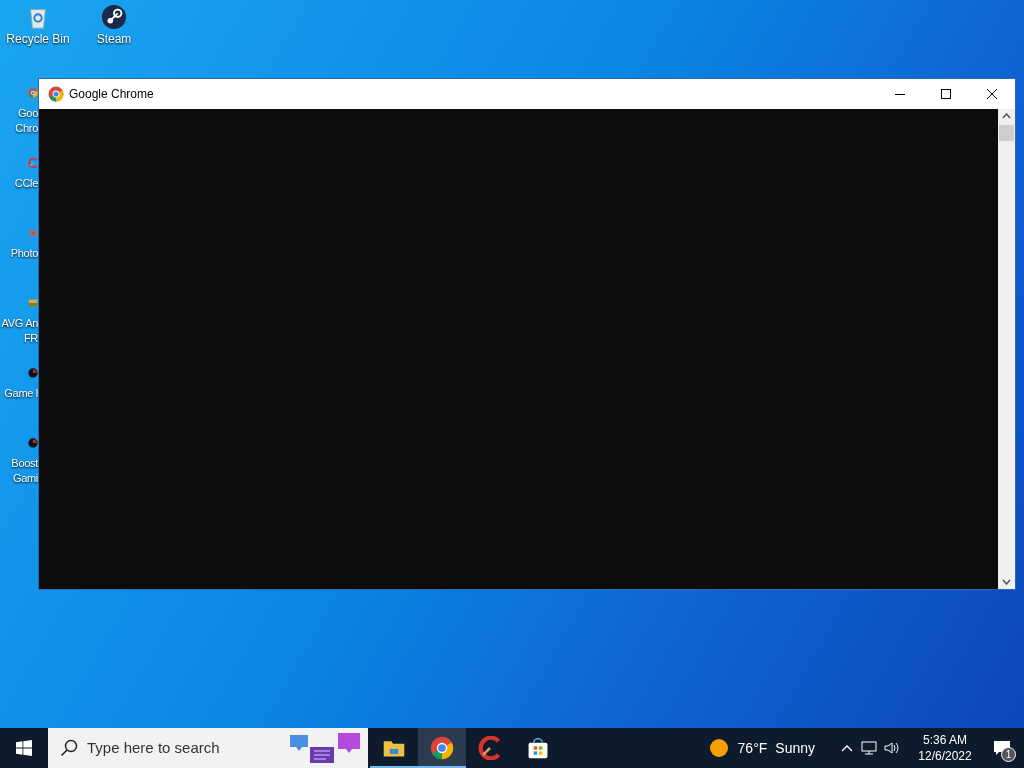 The width and height of the screenshot is (1024, 768). What do you see at coordinates (1006, 349) in the screenshot?
I see `scrollbar` at bounding box center [1006, 349].